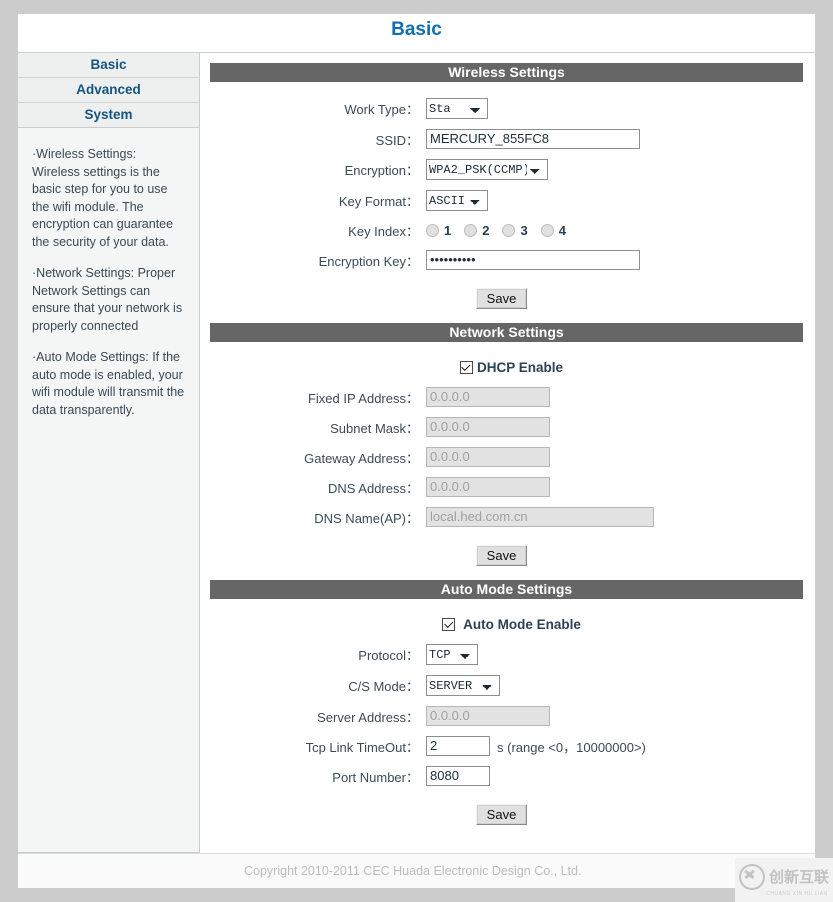 This screenshot has width=833, height=902. I want to click on network-save-button: Save, so click(501, 555).